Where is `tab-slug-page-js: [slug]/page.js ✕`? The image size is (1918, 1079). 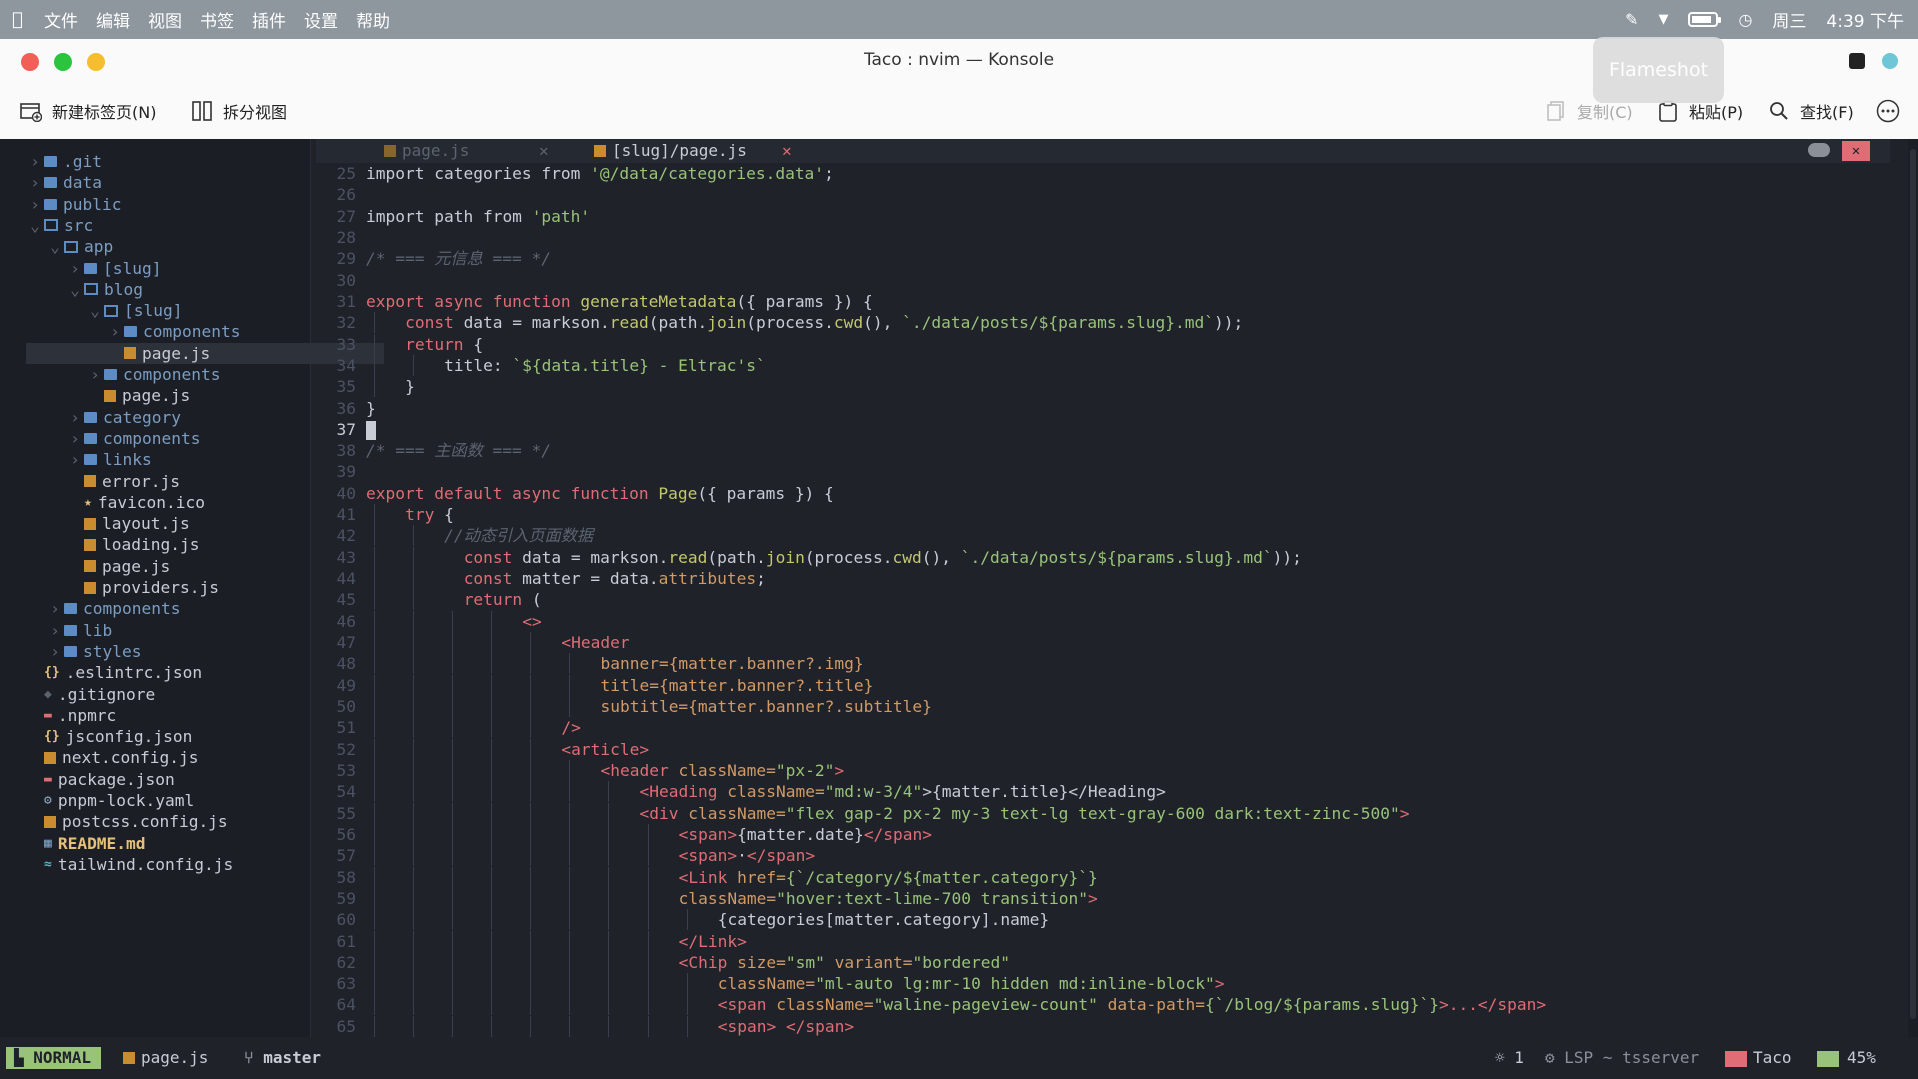 tab-slug-page-js: [slug]/page.js ✕ is located at coordinates (693, 151).